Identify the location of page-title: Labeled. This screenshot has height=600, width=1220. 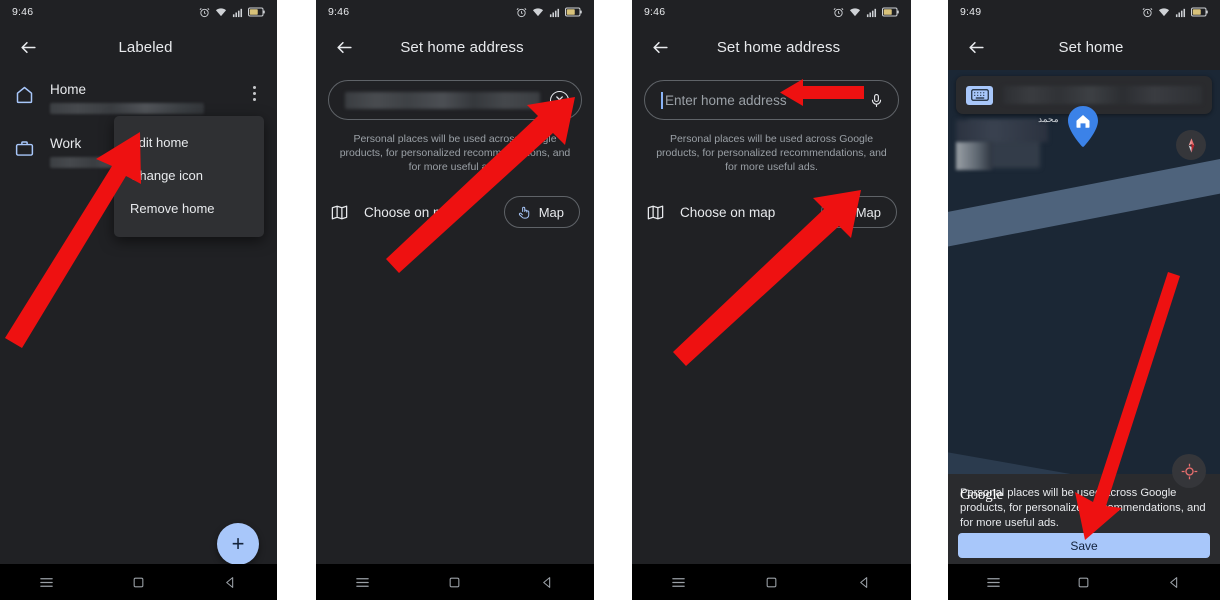
(145, 47).